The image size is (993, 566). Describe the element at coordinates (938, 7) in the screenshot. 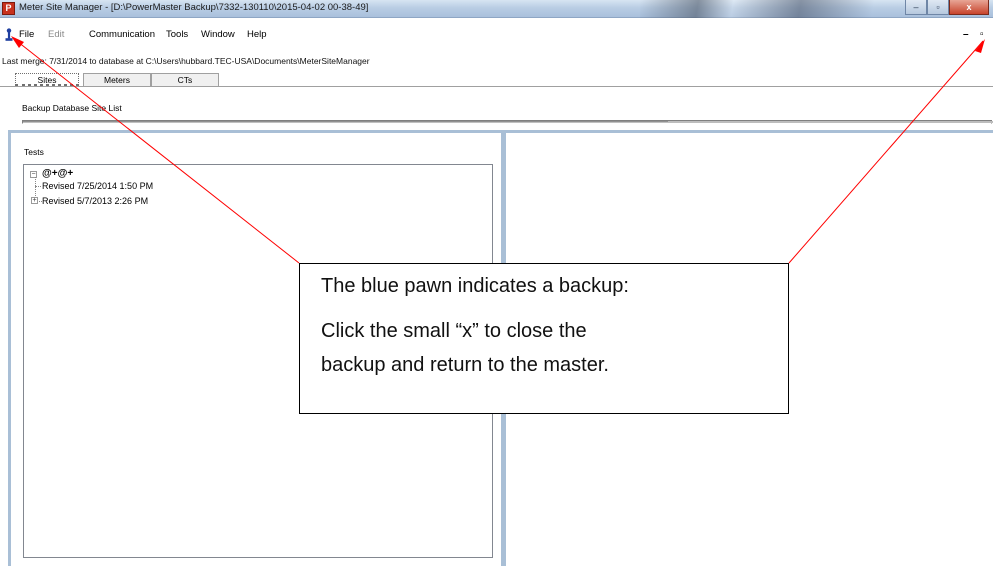

I see `window-maximize-button: ▫` at that location.